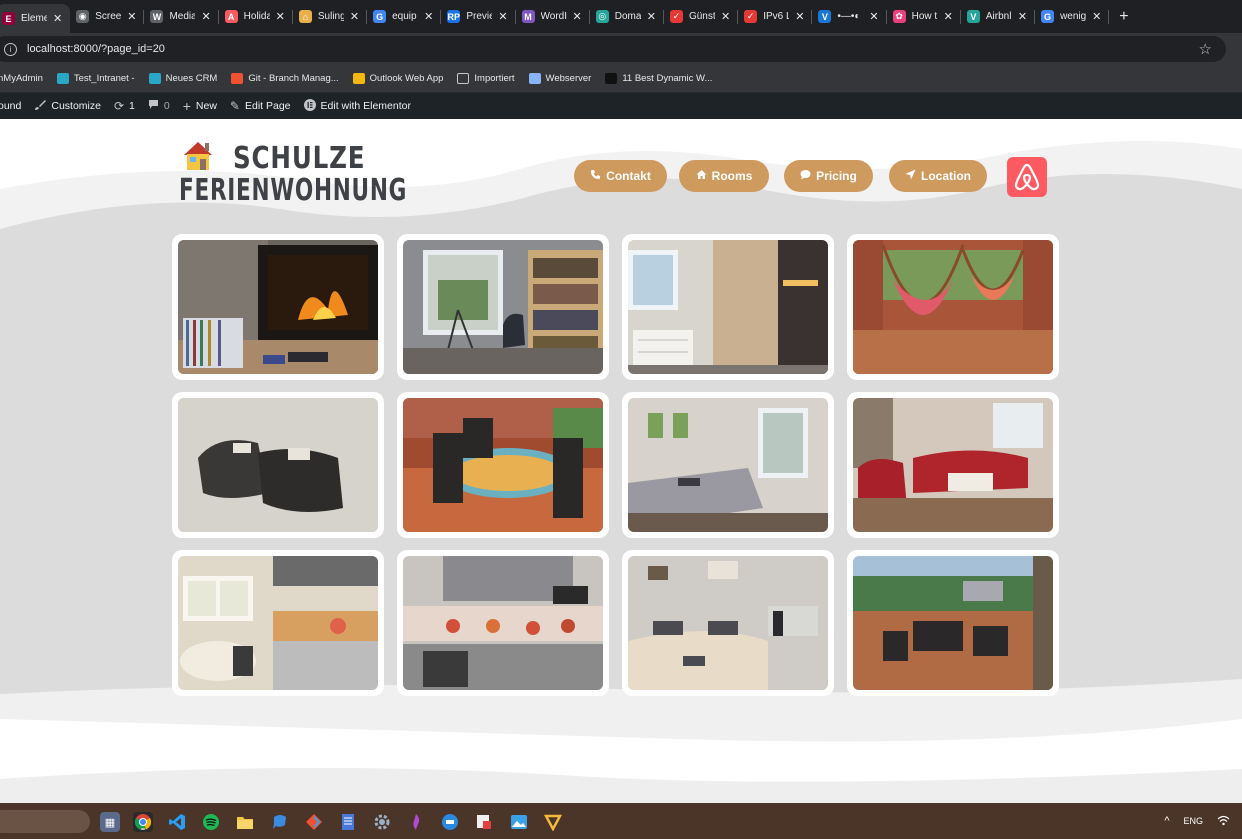  What do you see at coordinates (260, 106) in the screenshot?
I see `admin-bar-edit-page: ✎ Edit Page` at bounding box center [260, 106].